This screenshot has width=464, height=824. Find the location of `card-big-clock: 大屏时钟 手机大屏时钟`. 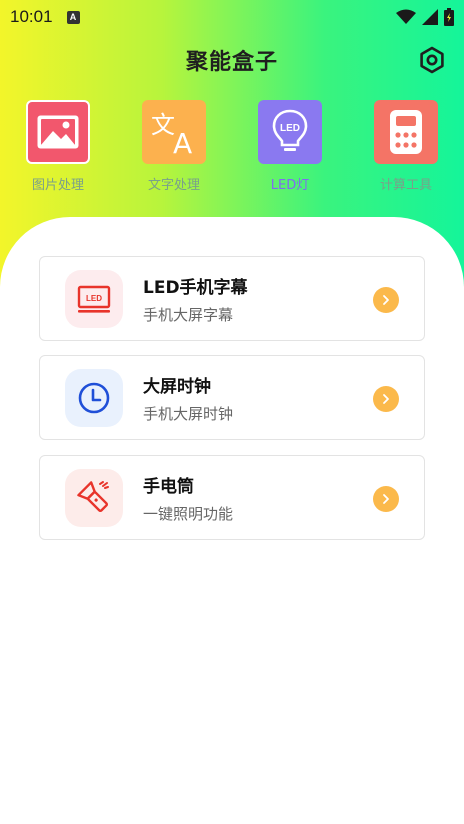

card-big-clock: 大屏时钟 手机大屏时钟 is located at coordinates (232, 397).